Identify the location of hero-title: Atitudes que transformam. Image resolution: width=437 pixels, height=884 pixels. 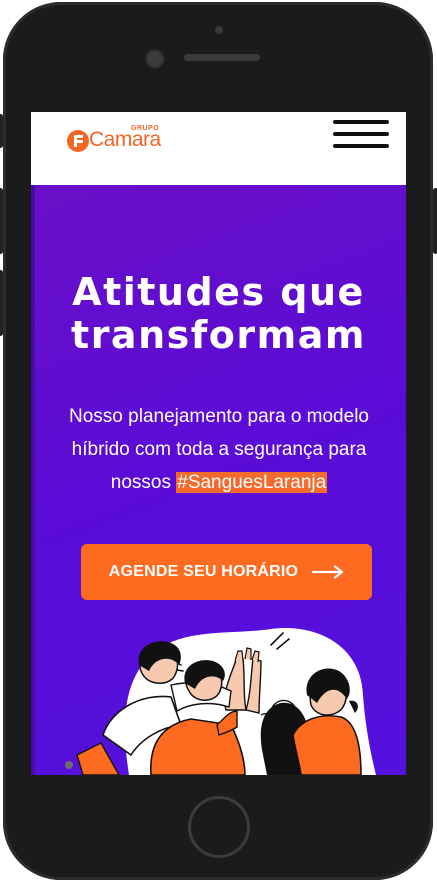
(218, 314).